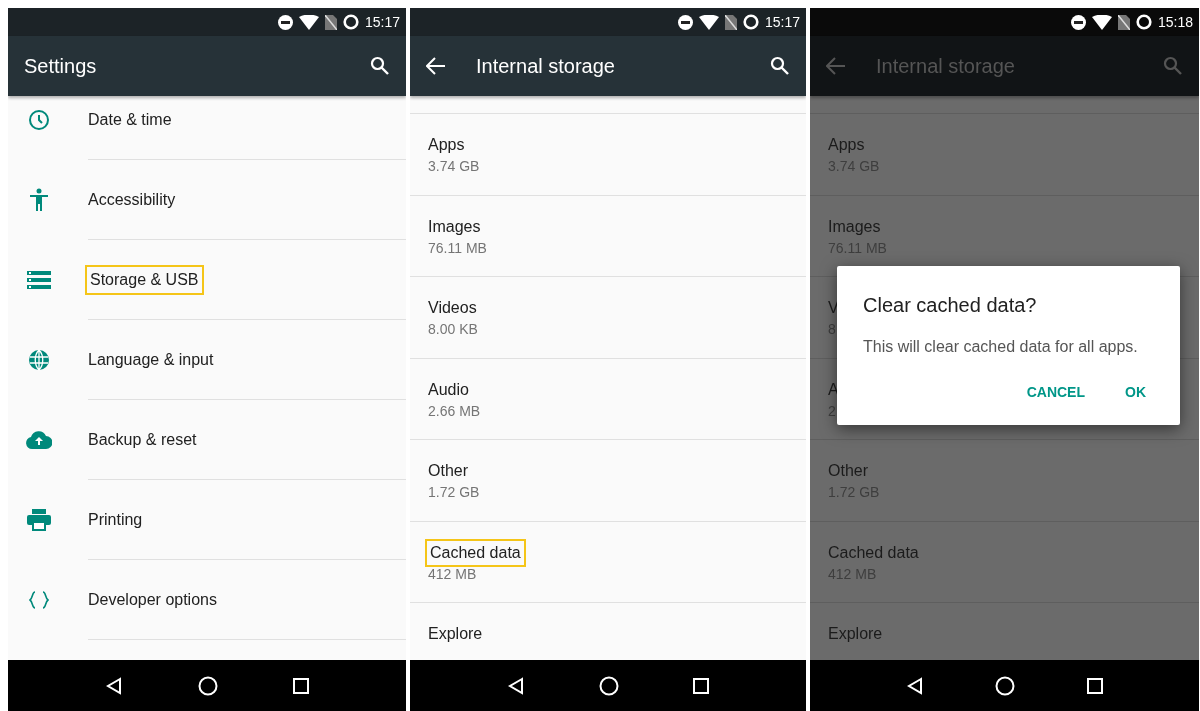 This screenshot has width=1200, height=711. What do you see at coordinates (39, 280) in the screenshot?
I see `storage-icon` at bounding box center [39, 280].